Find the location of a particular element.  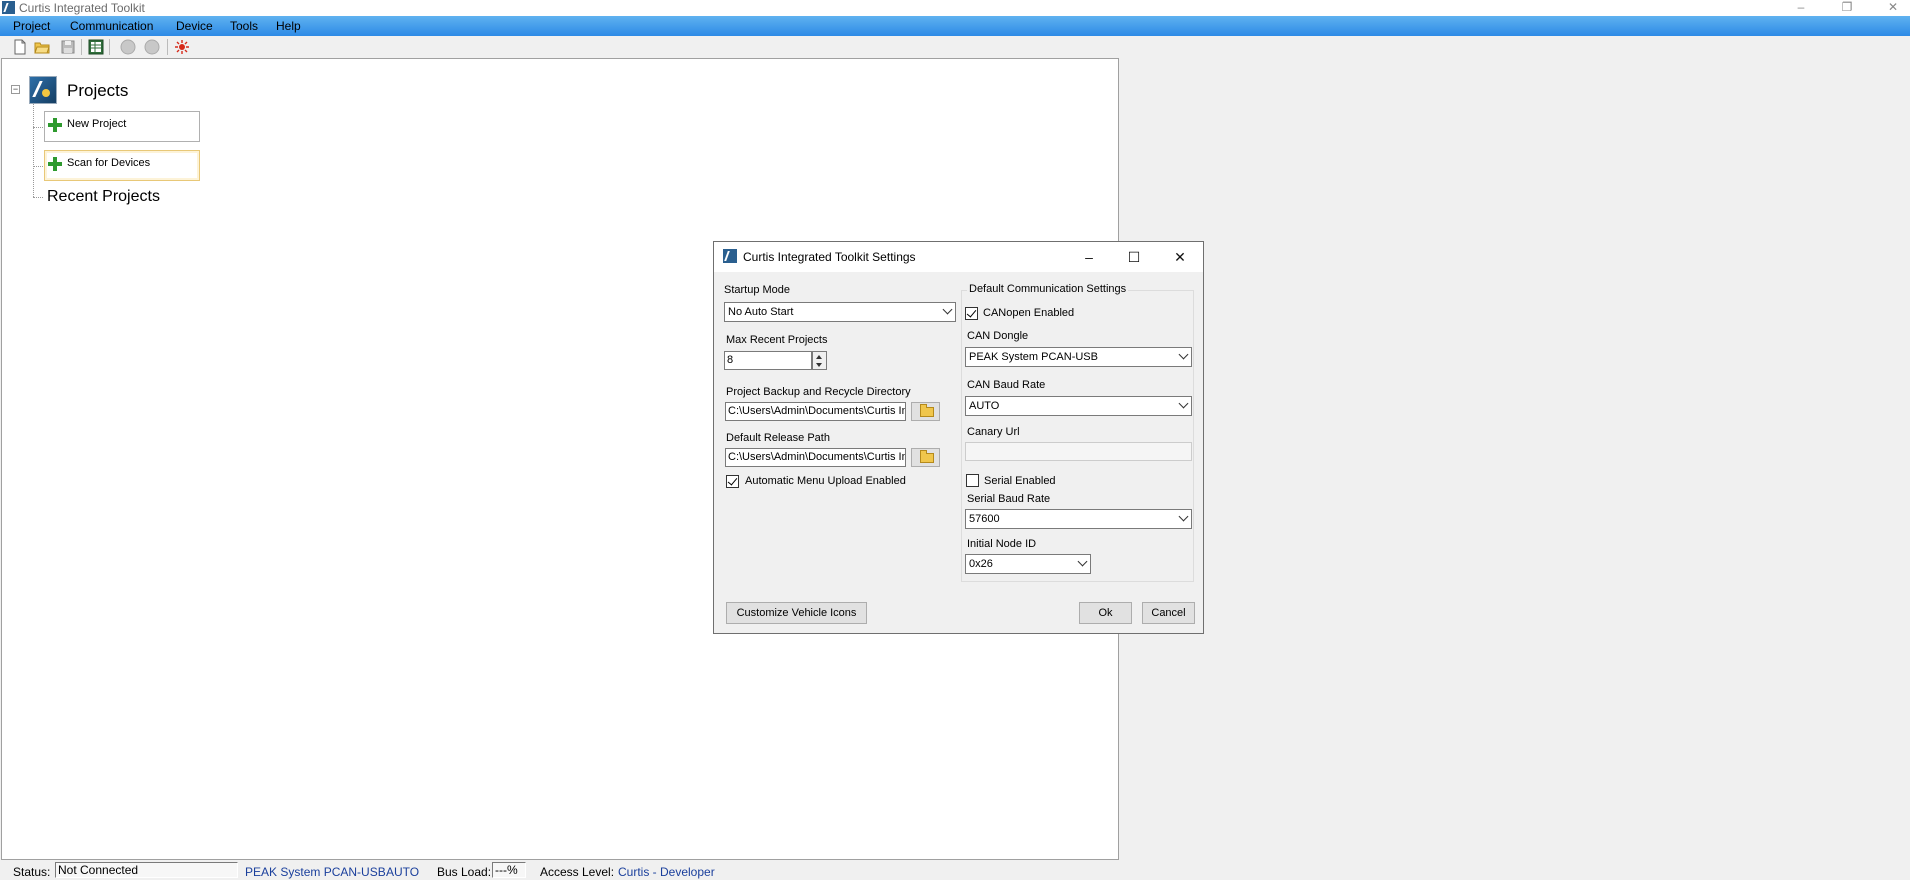

can-baud-select: AUTO is located at coordinates (1078, 406).